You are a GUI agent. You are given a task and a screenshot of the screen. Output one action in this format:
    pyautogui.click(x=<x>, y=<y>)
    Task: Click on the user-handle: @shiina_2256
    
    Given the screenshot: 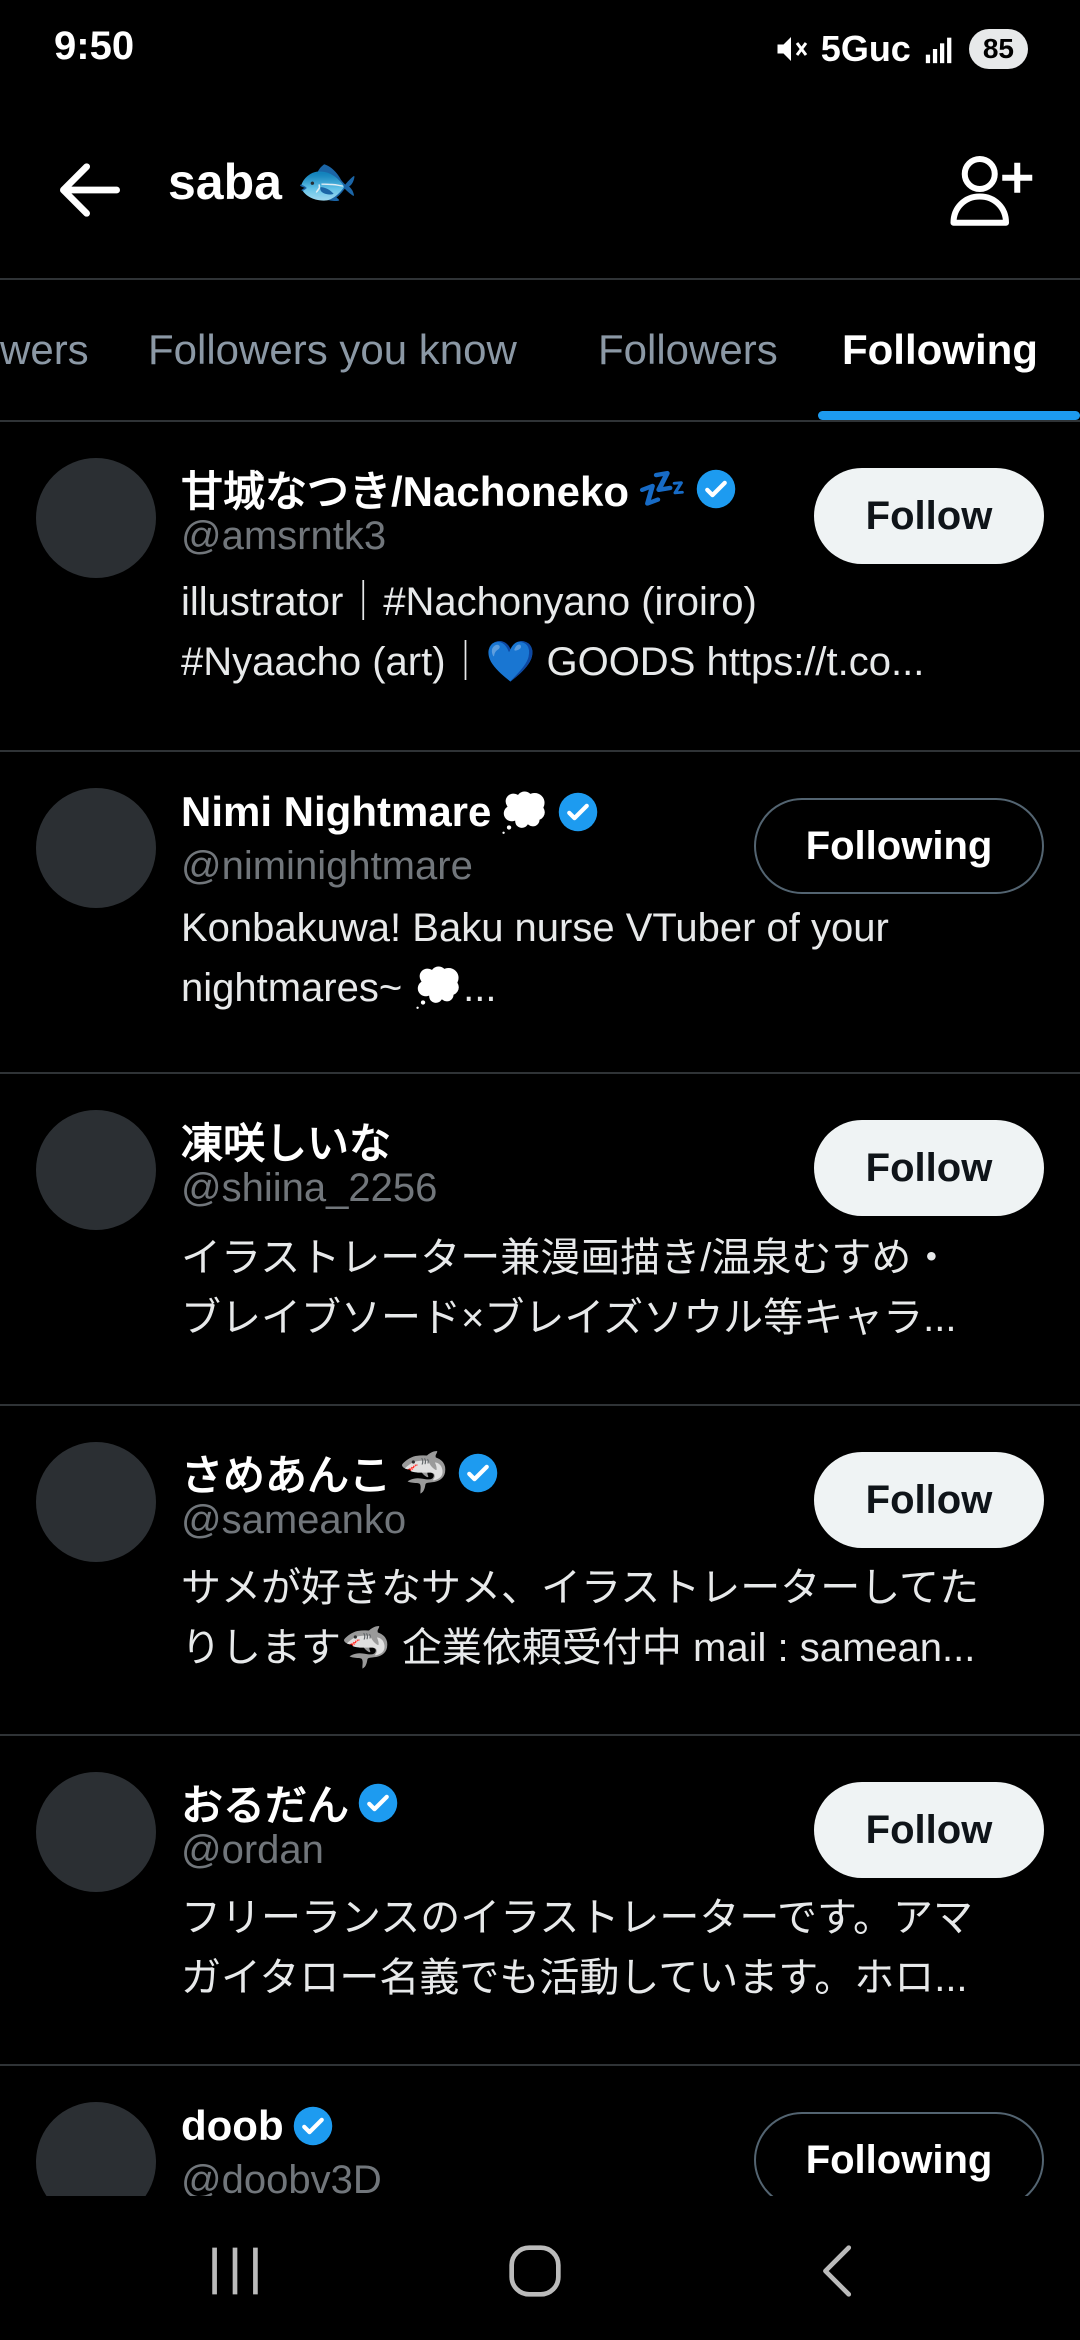 What is the action you would take?
    pyautogui.click(x=309, y=1188)
    